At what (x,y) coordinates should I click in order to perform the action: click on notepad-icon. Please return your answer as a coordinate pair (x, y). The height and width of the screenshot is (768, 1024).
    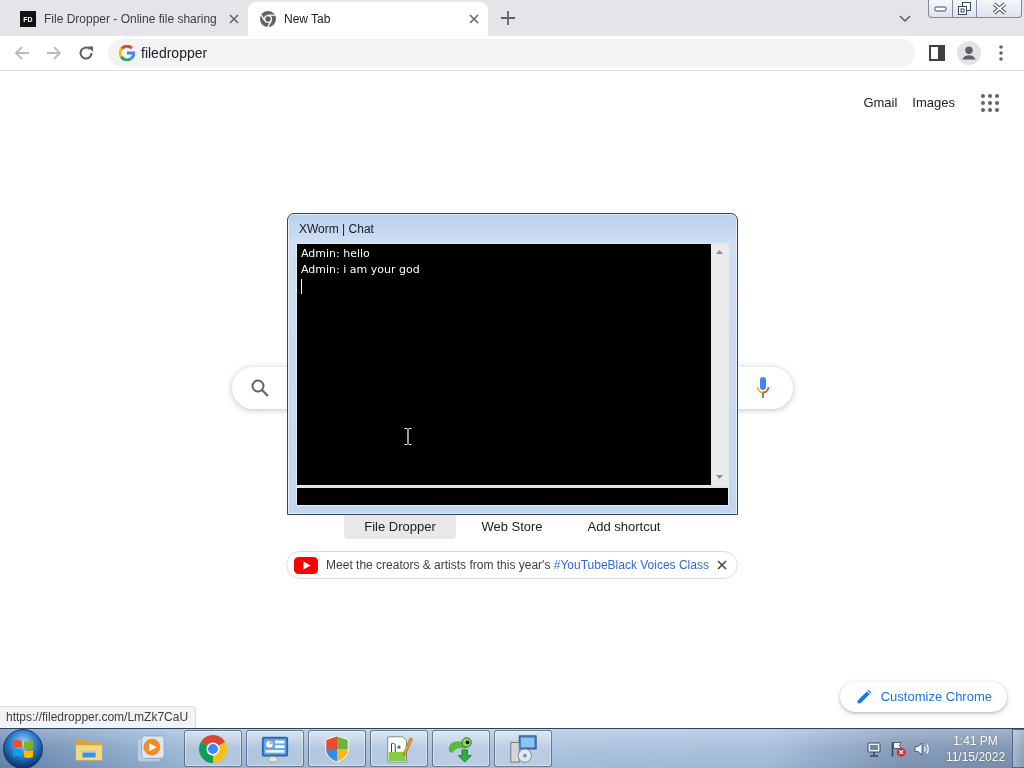
    Looking at the image, I should click on (399, 748).